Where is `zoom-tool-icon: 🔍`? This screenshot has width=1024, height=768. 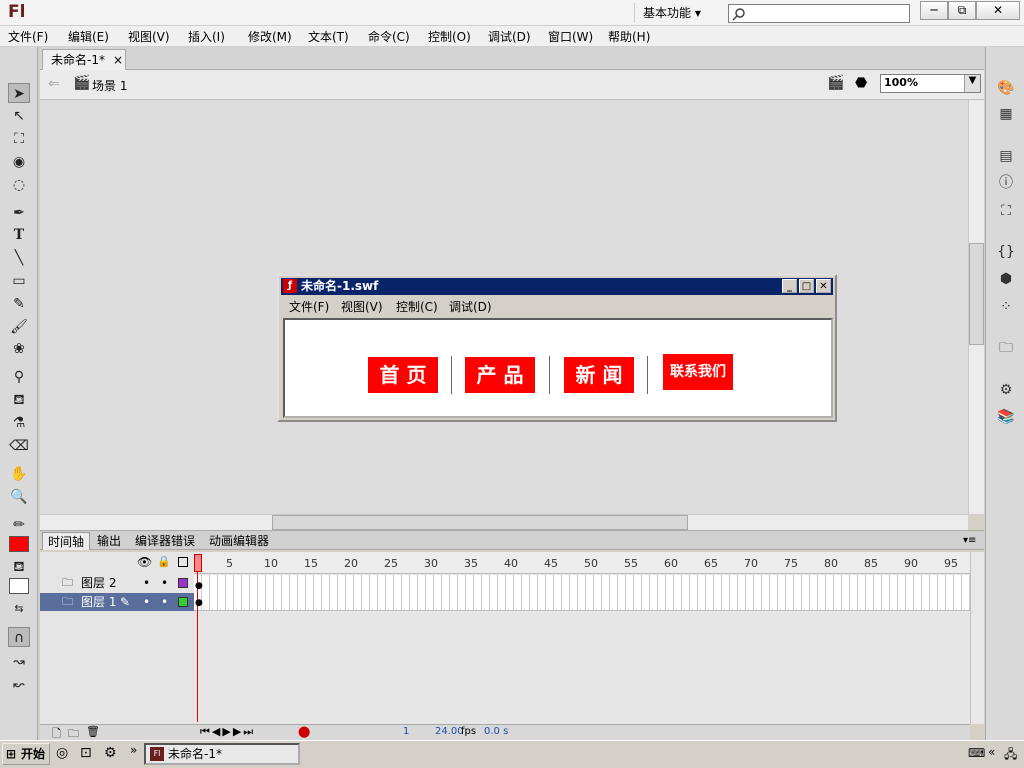
zoom-tool-icon: 🔍 is located at coordinates (19, 497).